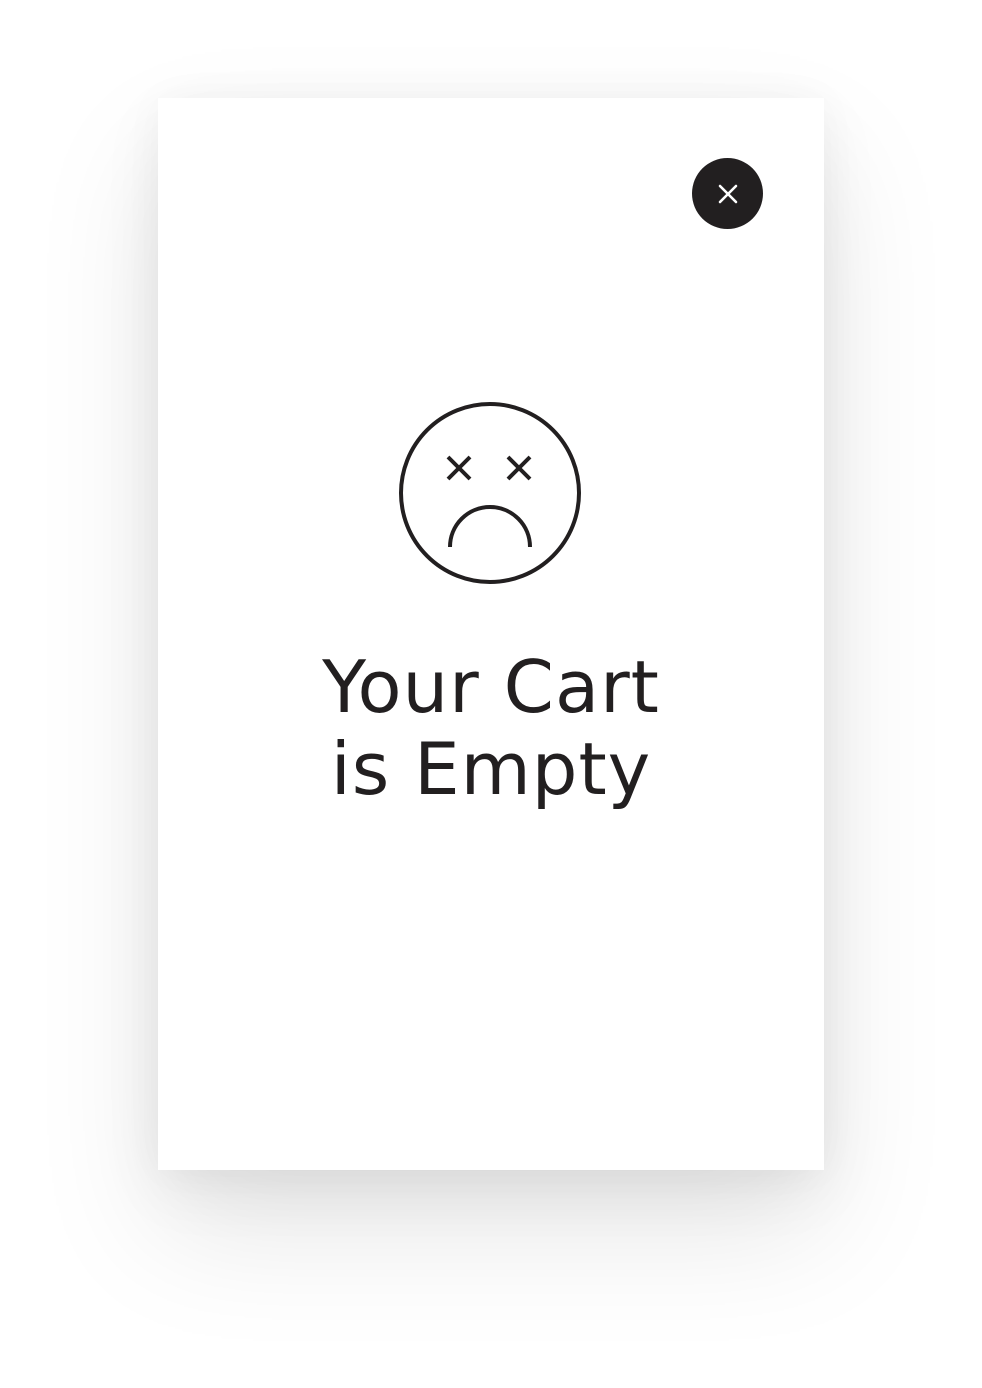 Image resolution: width=982 pixels, height=1388 pixels. I want to click on empty-cart-title: Your Cart is Empty, so click(491, 728).